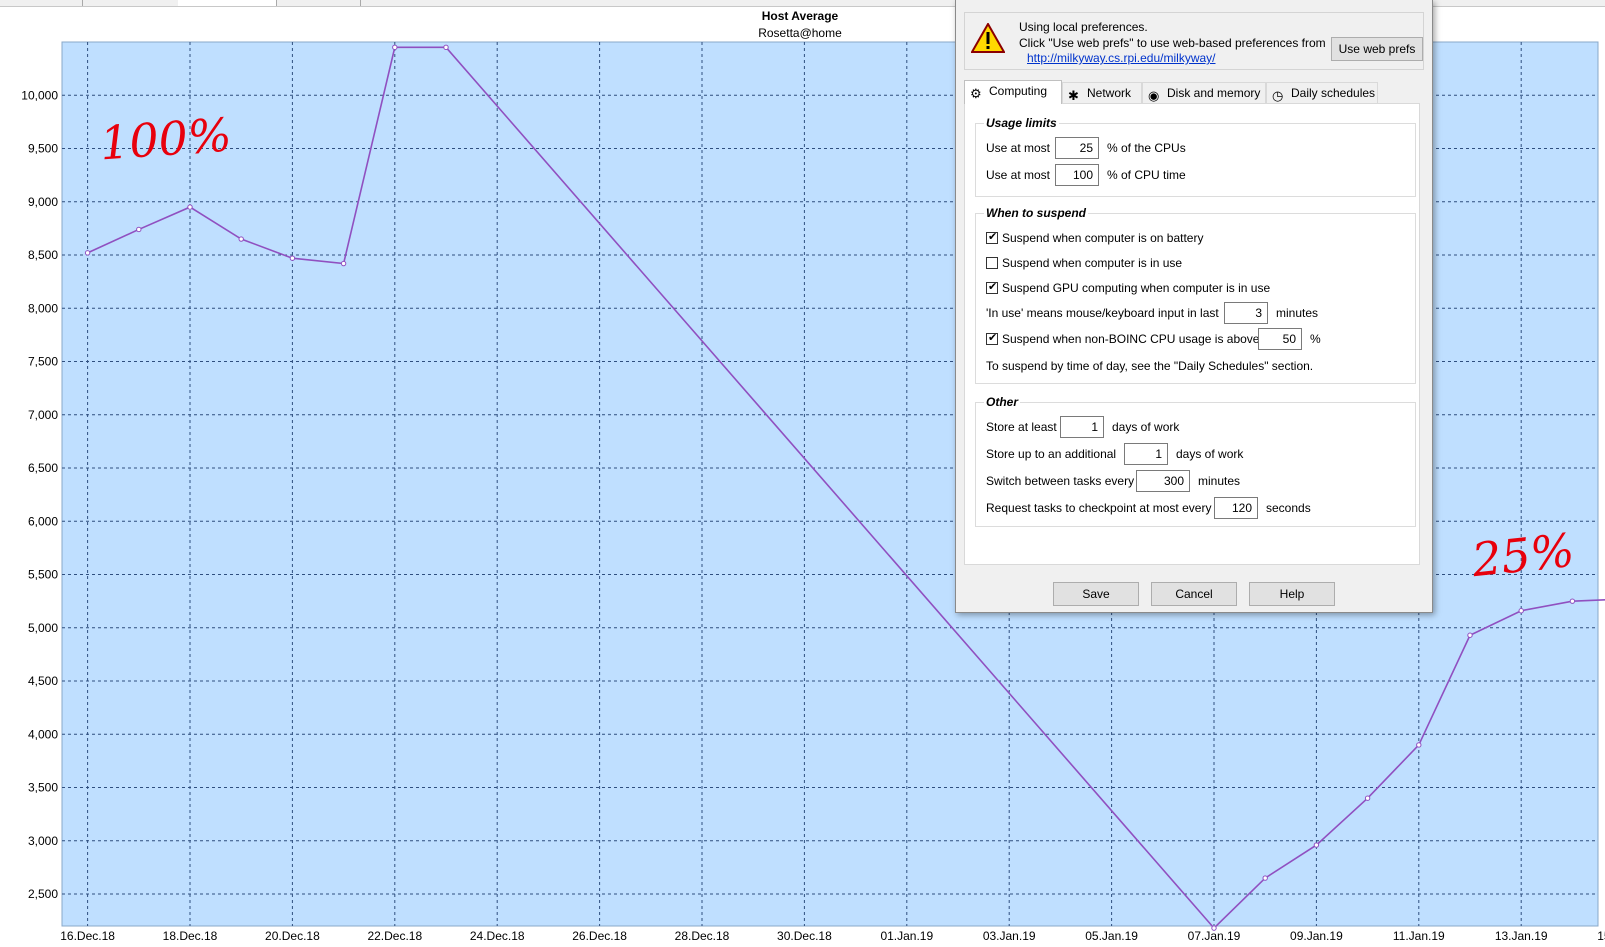 The height and width of the screenshot is (947, 1605). I want to click on gear-icon: ⚙, so click(976, 93).